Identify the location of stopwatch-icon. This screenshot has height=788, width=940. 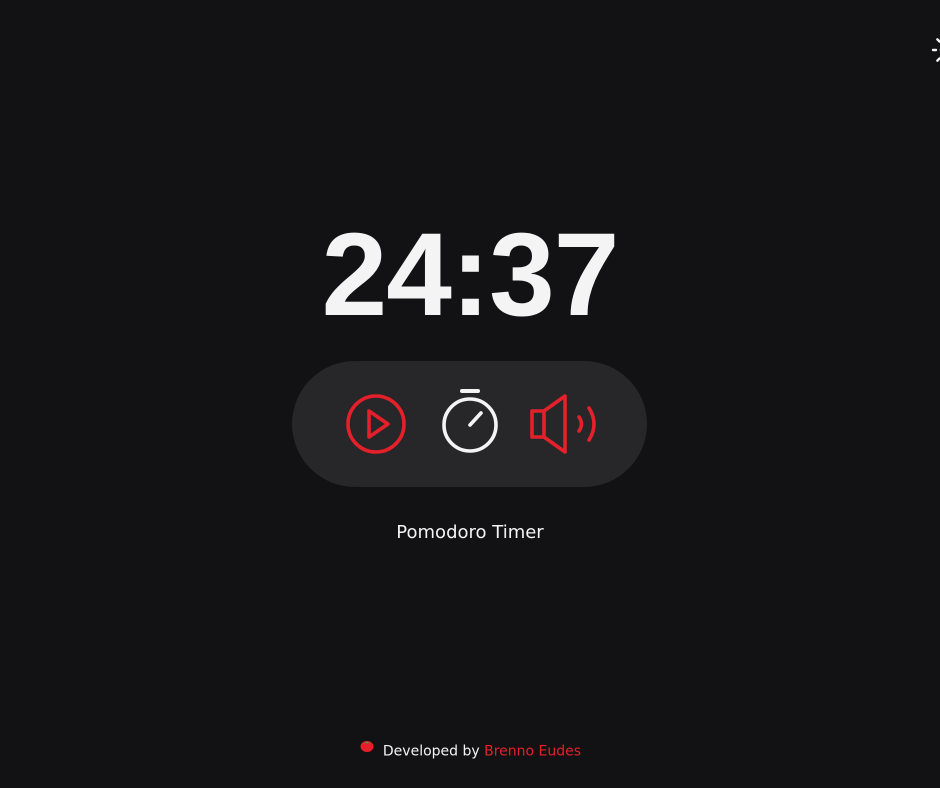
(470, 421).